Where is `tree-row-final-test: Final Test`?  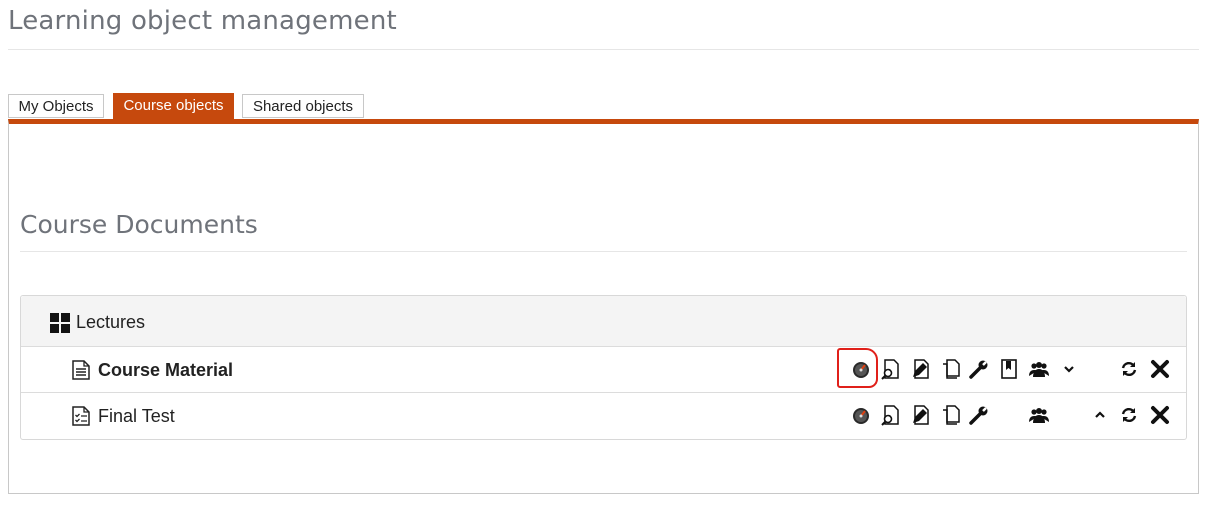
tree-row-final-test: Final Test is located at coordinates (603, 416).